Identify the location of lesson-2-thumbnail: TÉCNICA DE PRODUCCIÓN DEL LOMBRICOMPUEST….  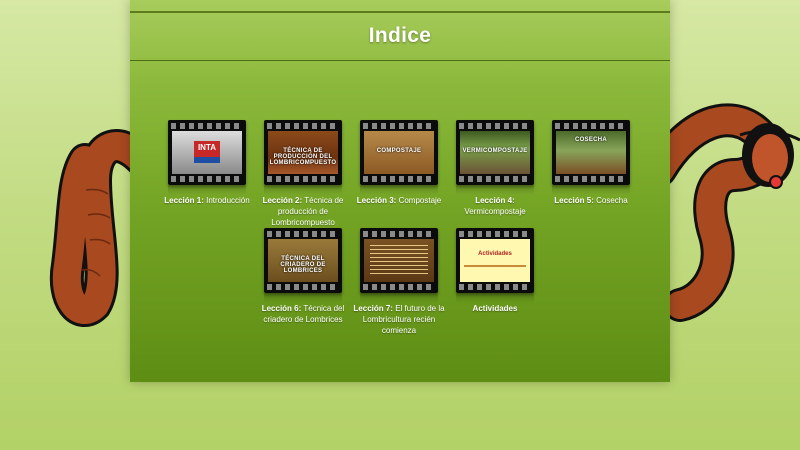
(303, 152).